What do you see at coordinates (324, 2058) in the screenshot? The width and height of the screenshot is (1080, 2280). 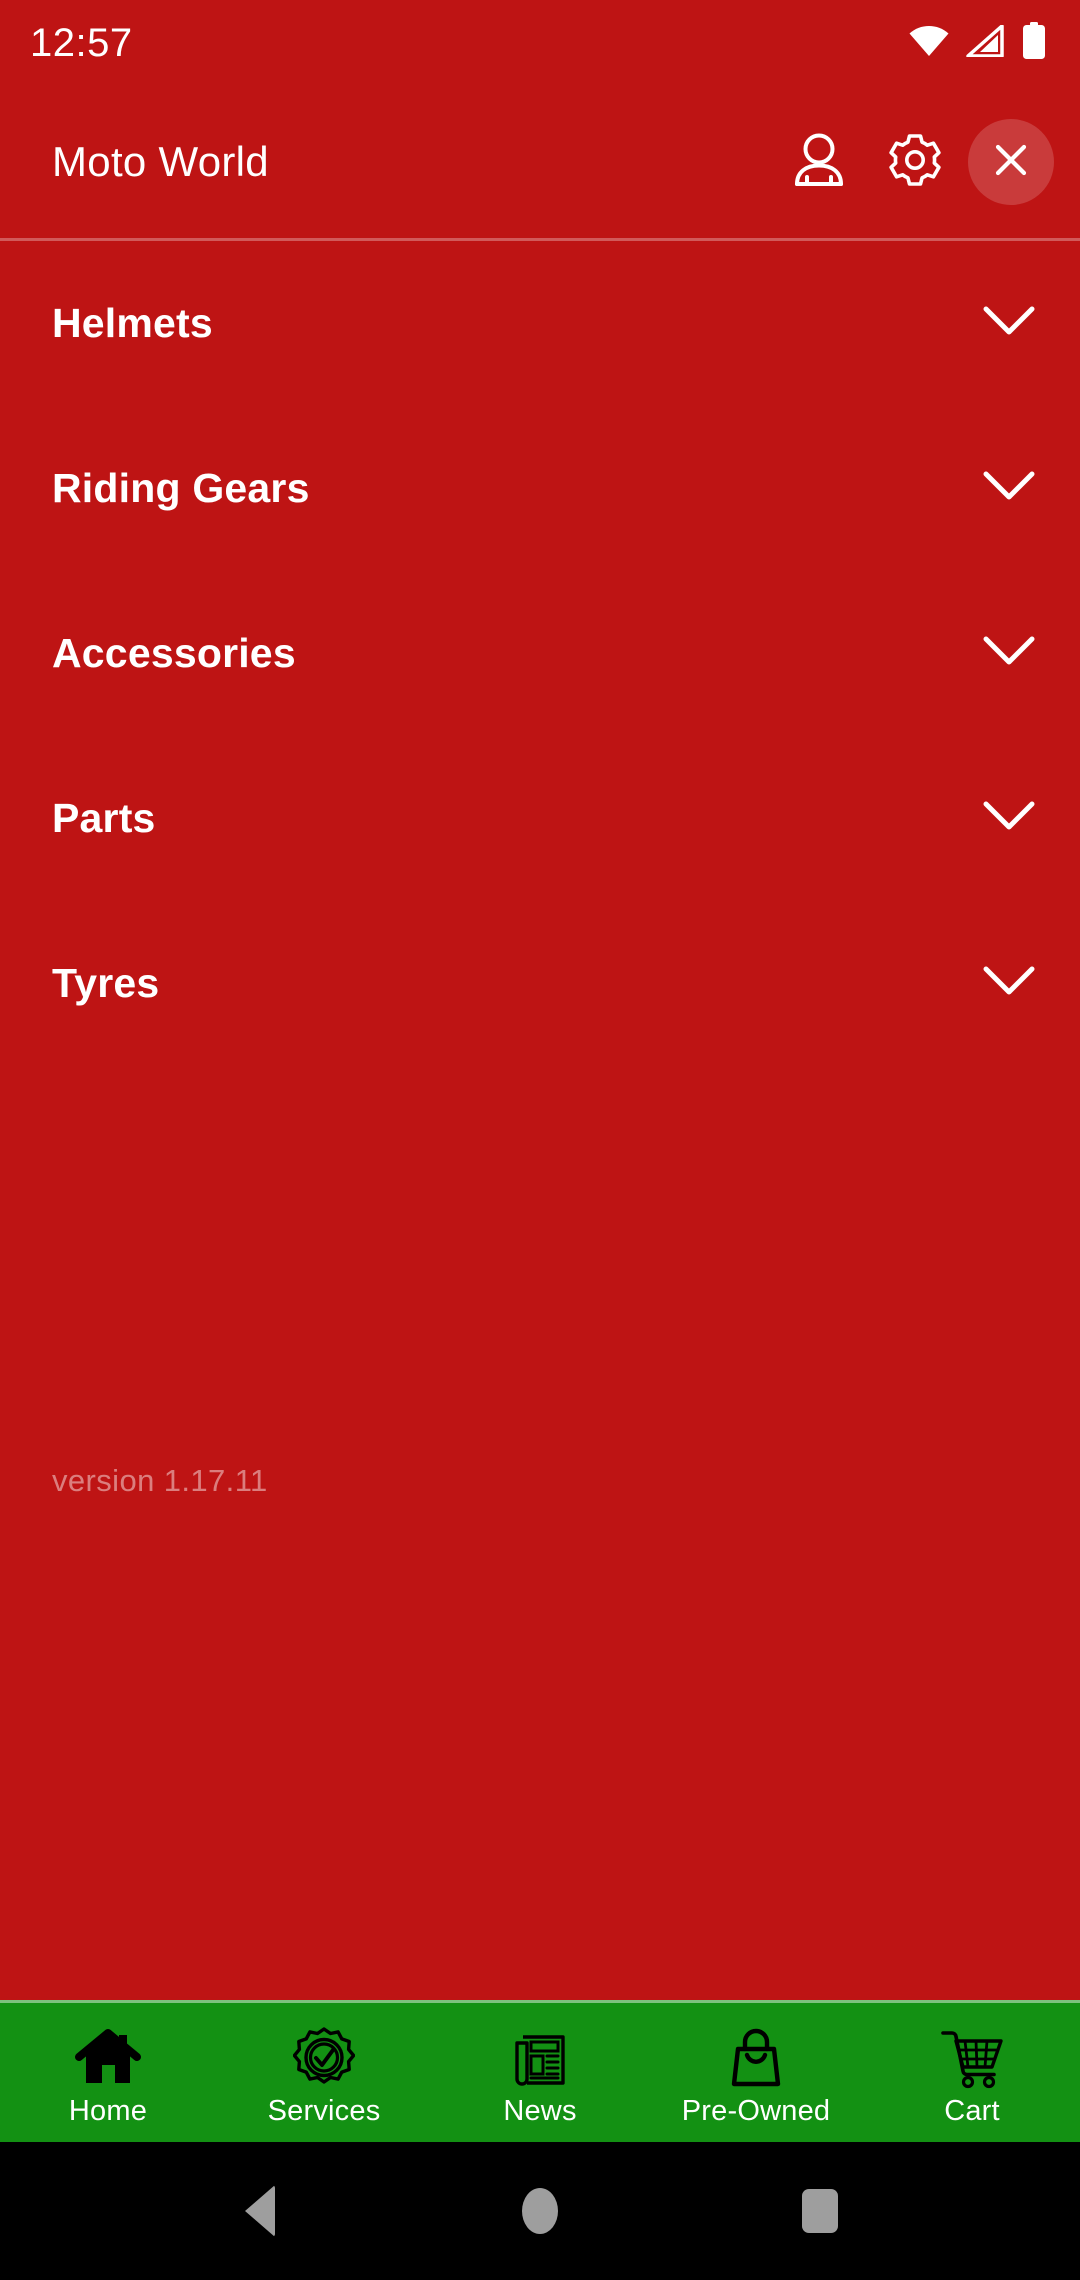 I see `badge-check-icon` at bounding box center [324, 2058].